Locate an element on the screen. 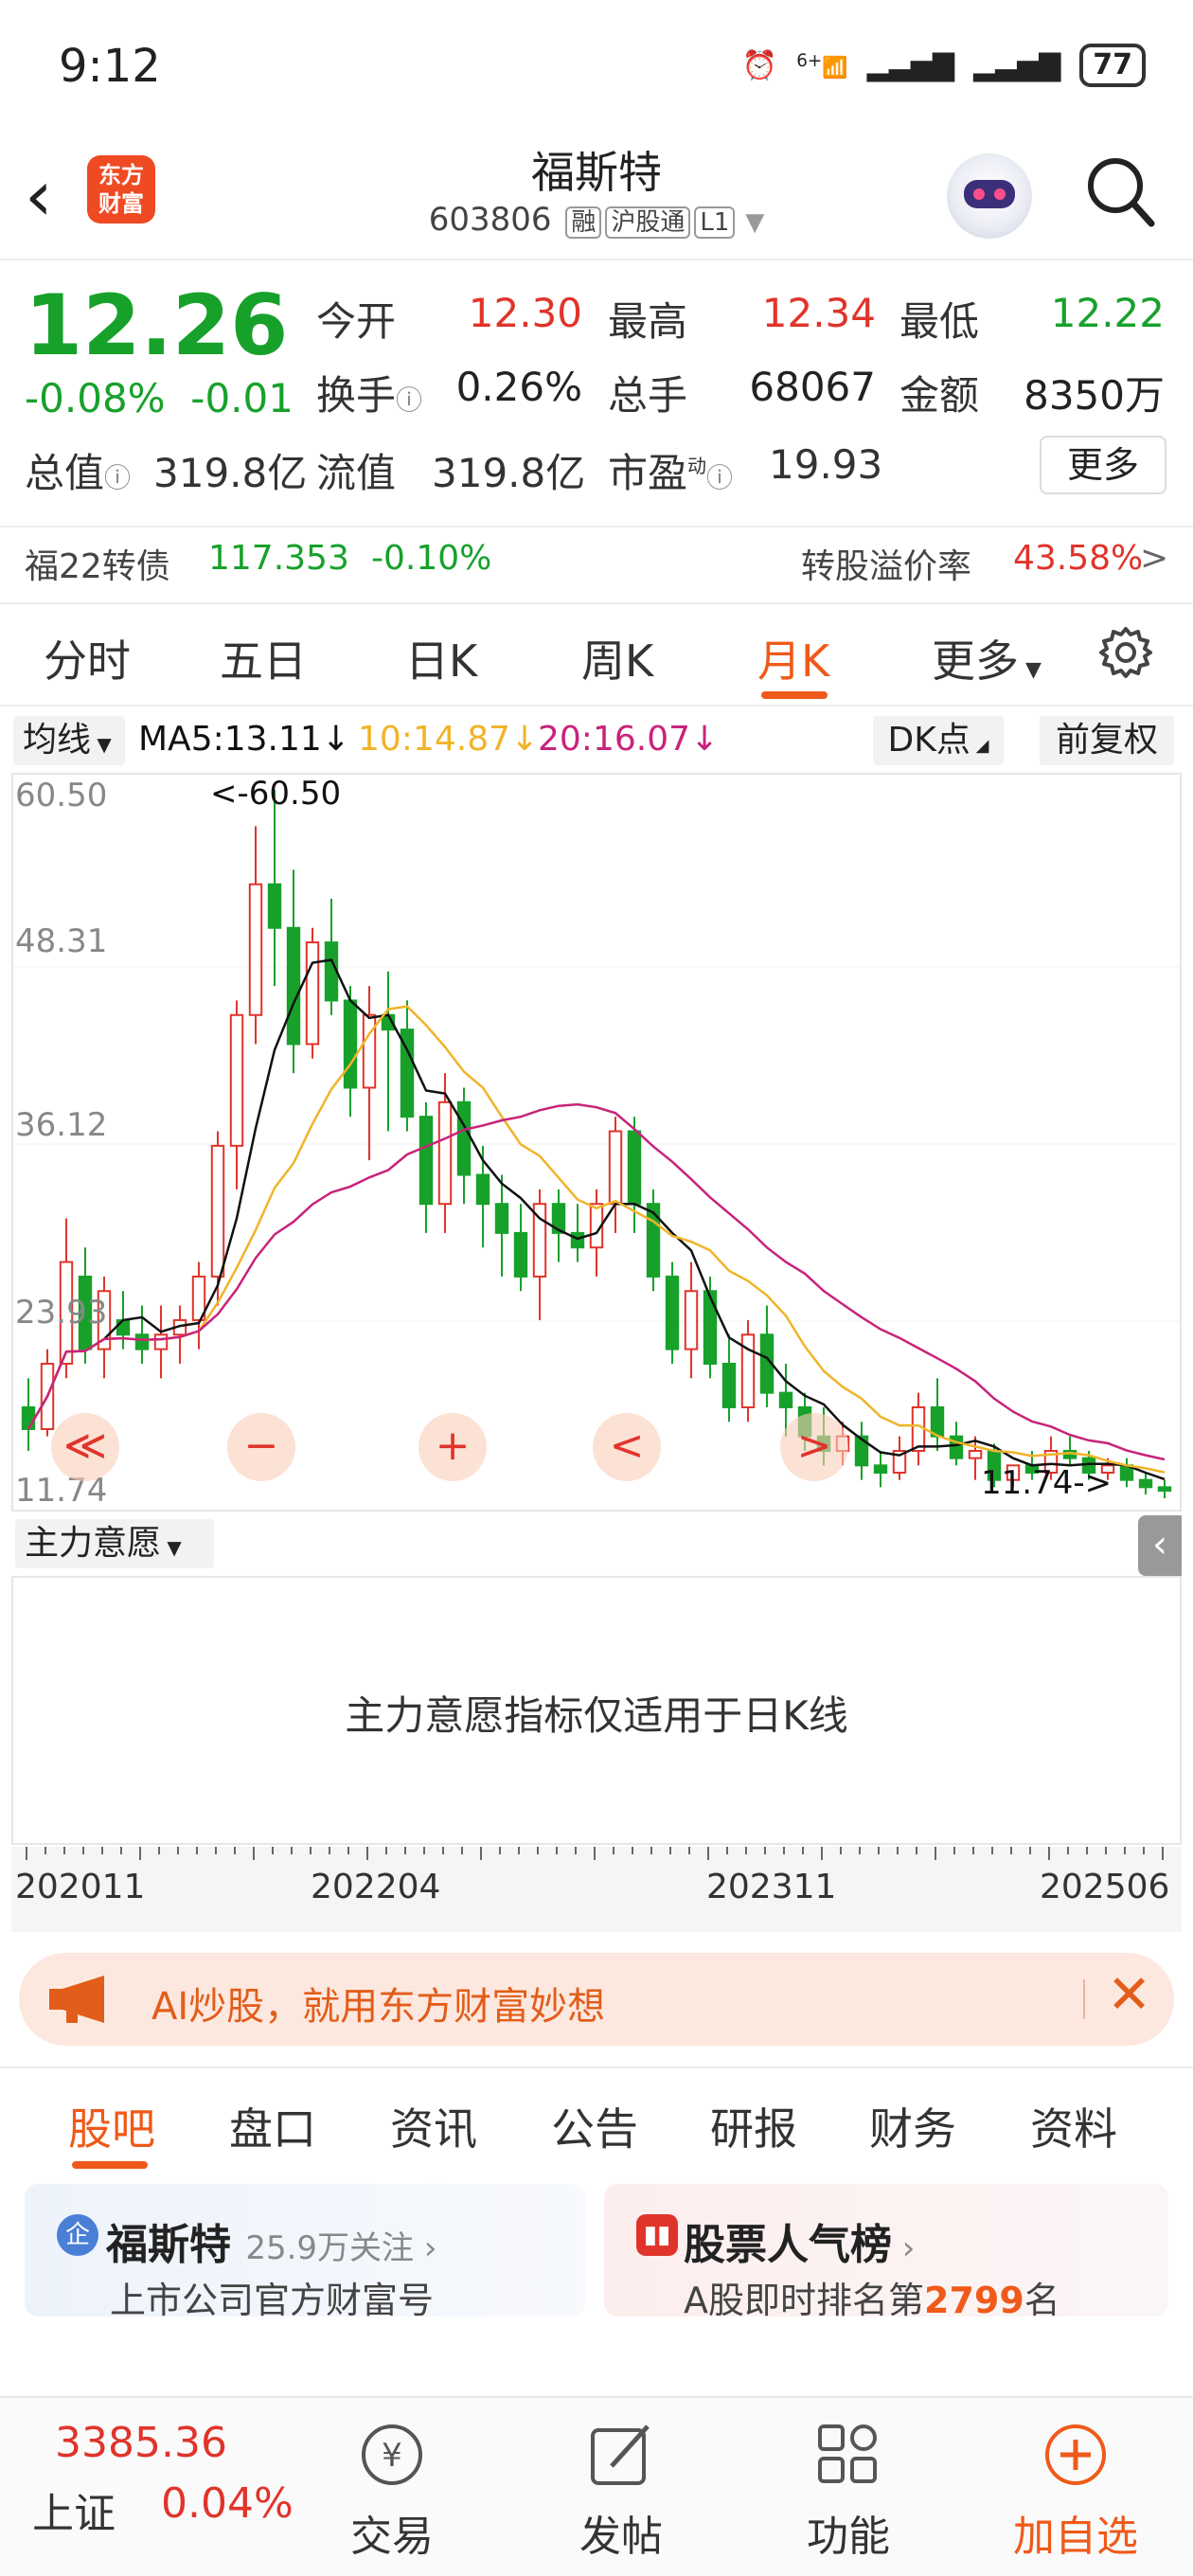 This screenshot has height=2576, width=1193. popularity-title: 股票人气榜 › is located at coordinates (800, 2245).